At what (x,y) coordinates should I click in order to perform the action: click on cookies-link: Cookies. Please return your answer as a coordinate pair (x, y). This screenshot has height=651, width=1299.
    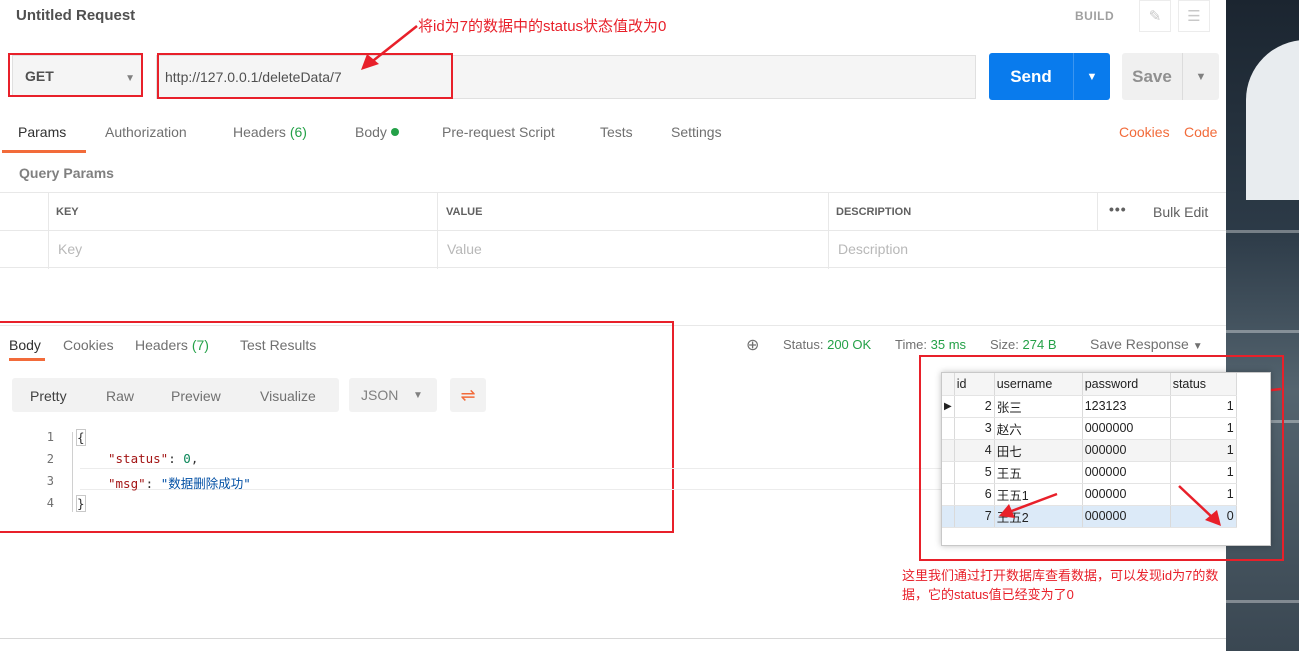
    Looking at the image, I should click on (1144, 132).